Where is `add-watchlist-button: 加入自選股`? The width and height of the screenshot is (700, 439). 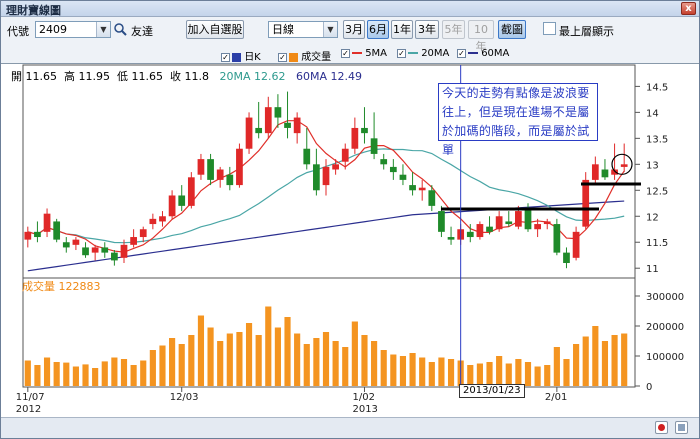 add-watchlist-button: 加入自選股 is located at coordinates (215, 29).